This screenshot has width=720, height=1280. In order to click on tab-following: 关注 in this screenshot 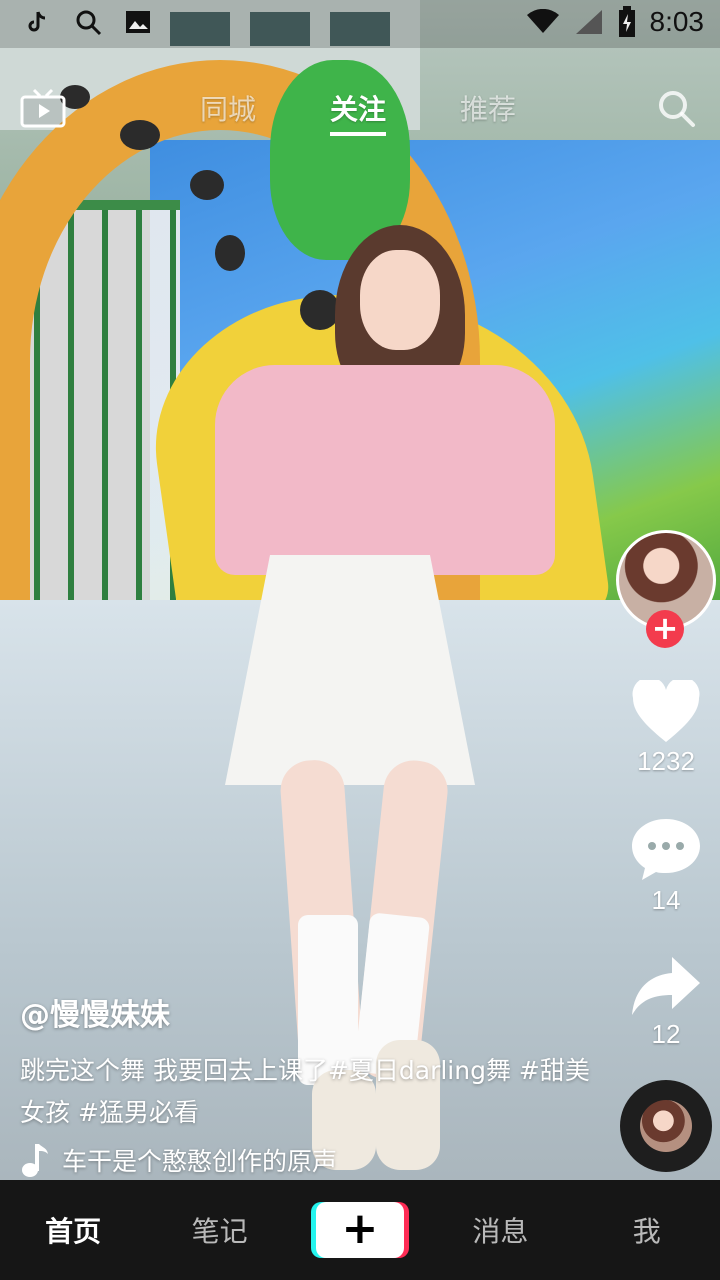, I will do `click(358, 112)`.